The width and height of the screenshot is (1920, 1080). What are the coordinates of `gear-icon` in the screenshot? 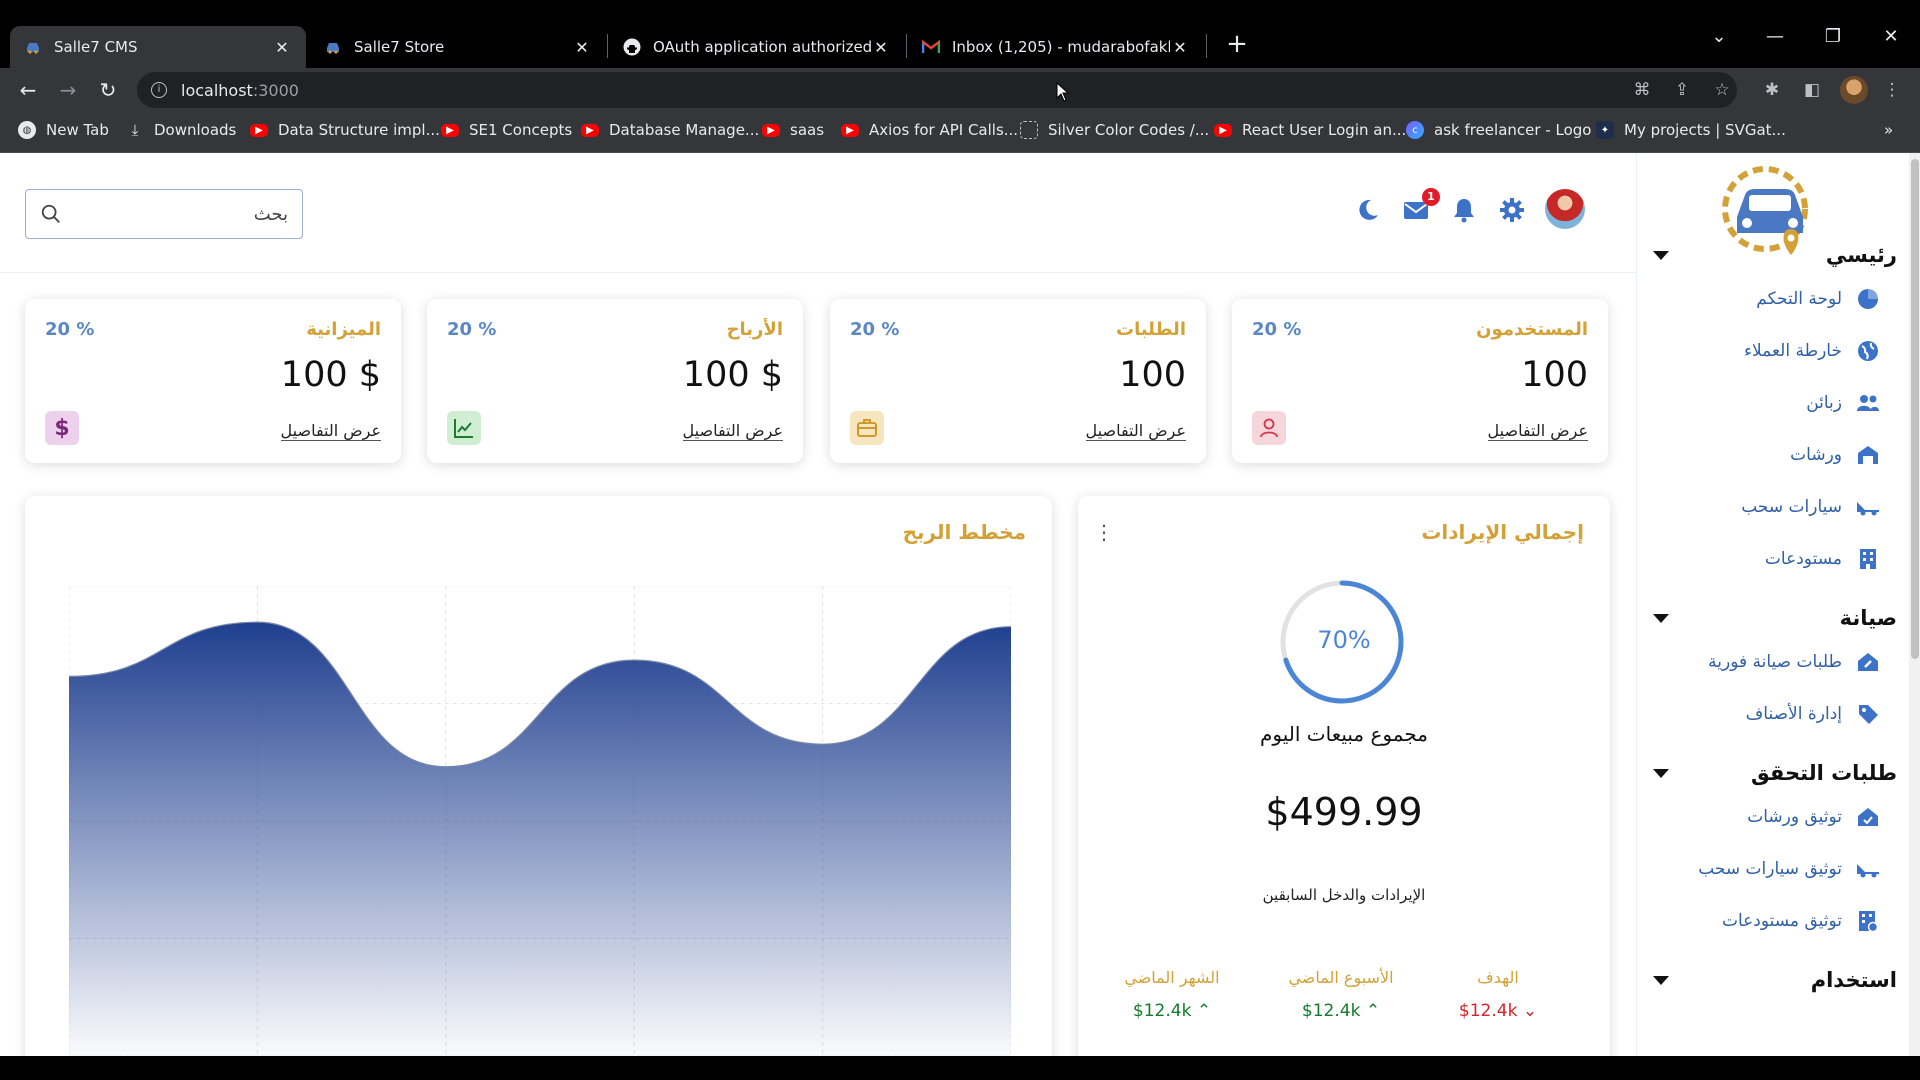 It's located at (1512, 210).